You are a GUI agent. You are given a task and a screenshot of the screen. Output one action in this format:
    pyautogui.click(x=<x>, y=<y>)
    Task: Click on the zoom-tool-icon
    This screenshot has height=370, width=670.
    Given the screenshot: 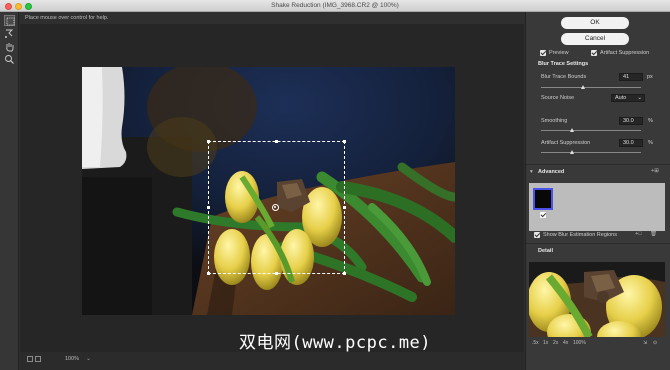 What is the action you would take?
    pyautogui.click(x=9, y=59)
    